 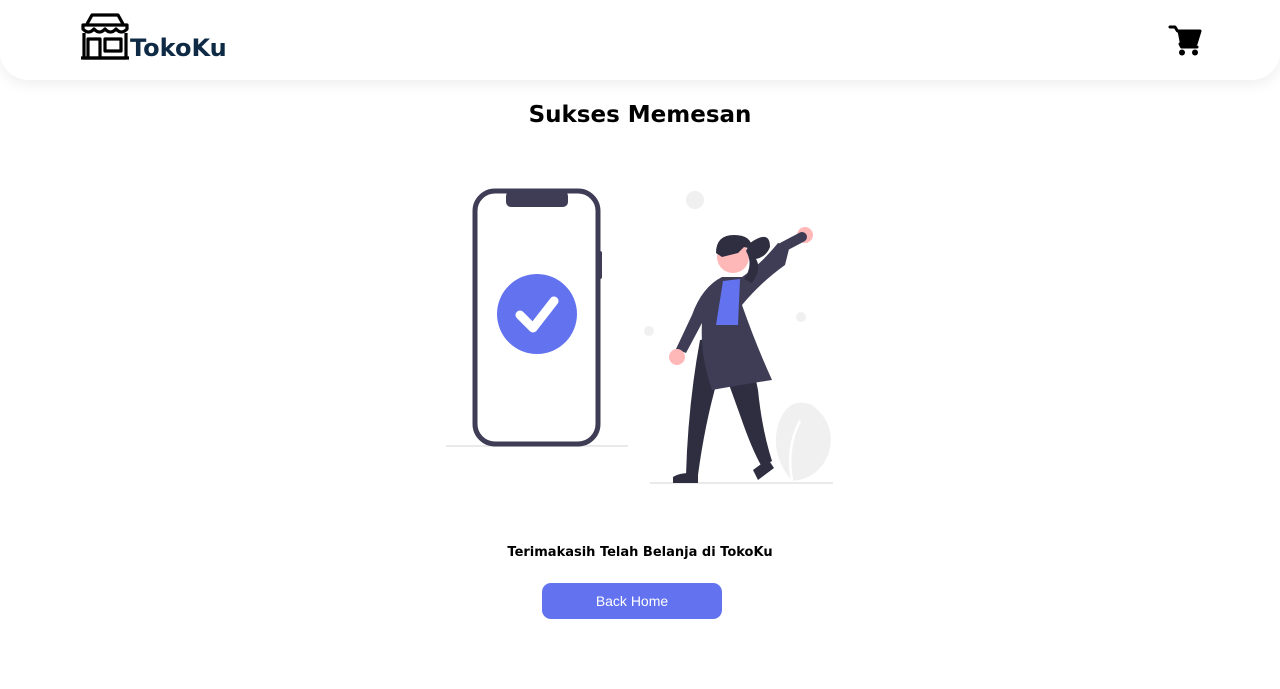 I want to click on cart-button, so click(x=1185, y=41).